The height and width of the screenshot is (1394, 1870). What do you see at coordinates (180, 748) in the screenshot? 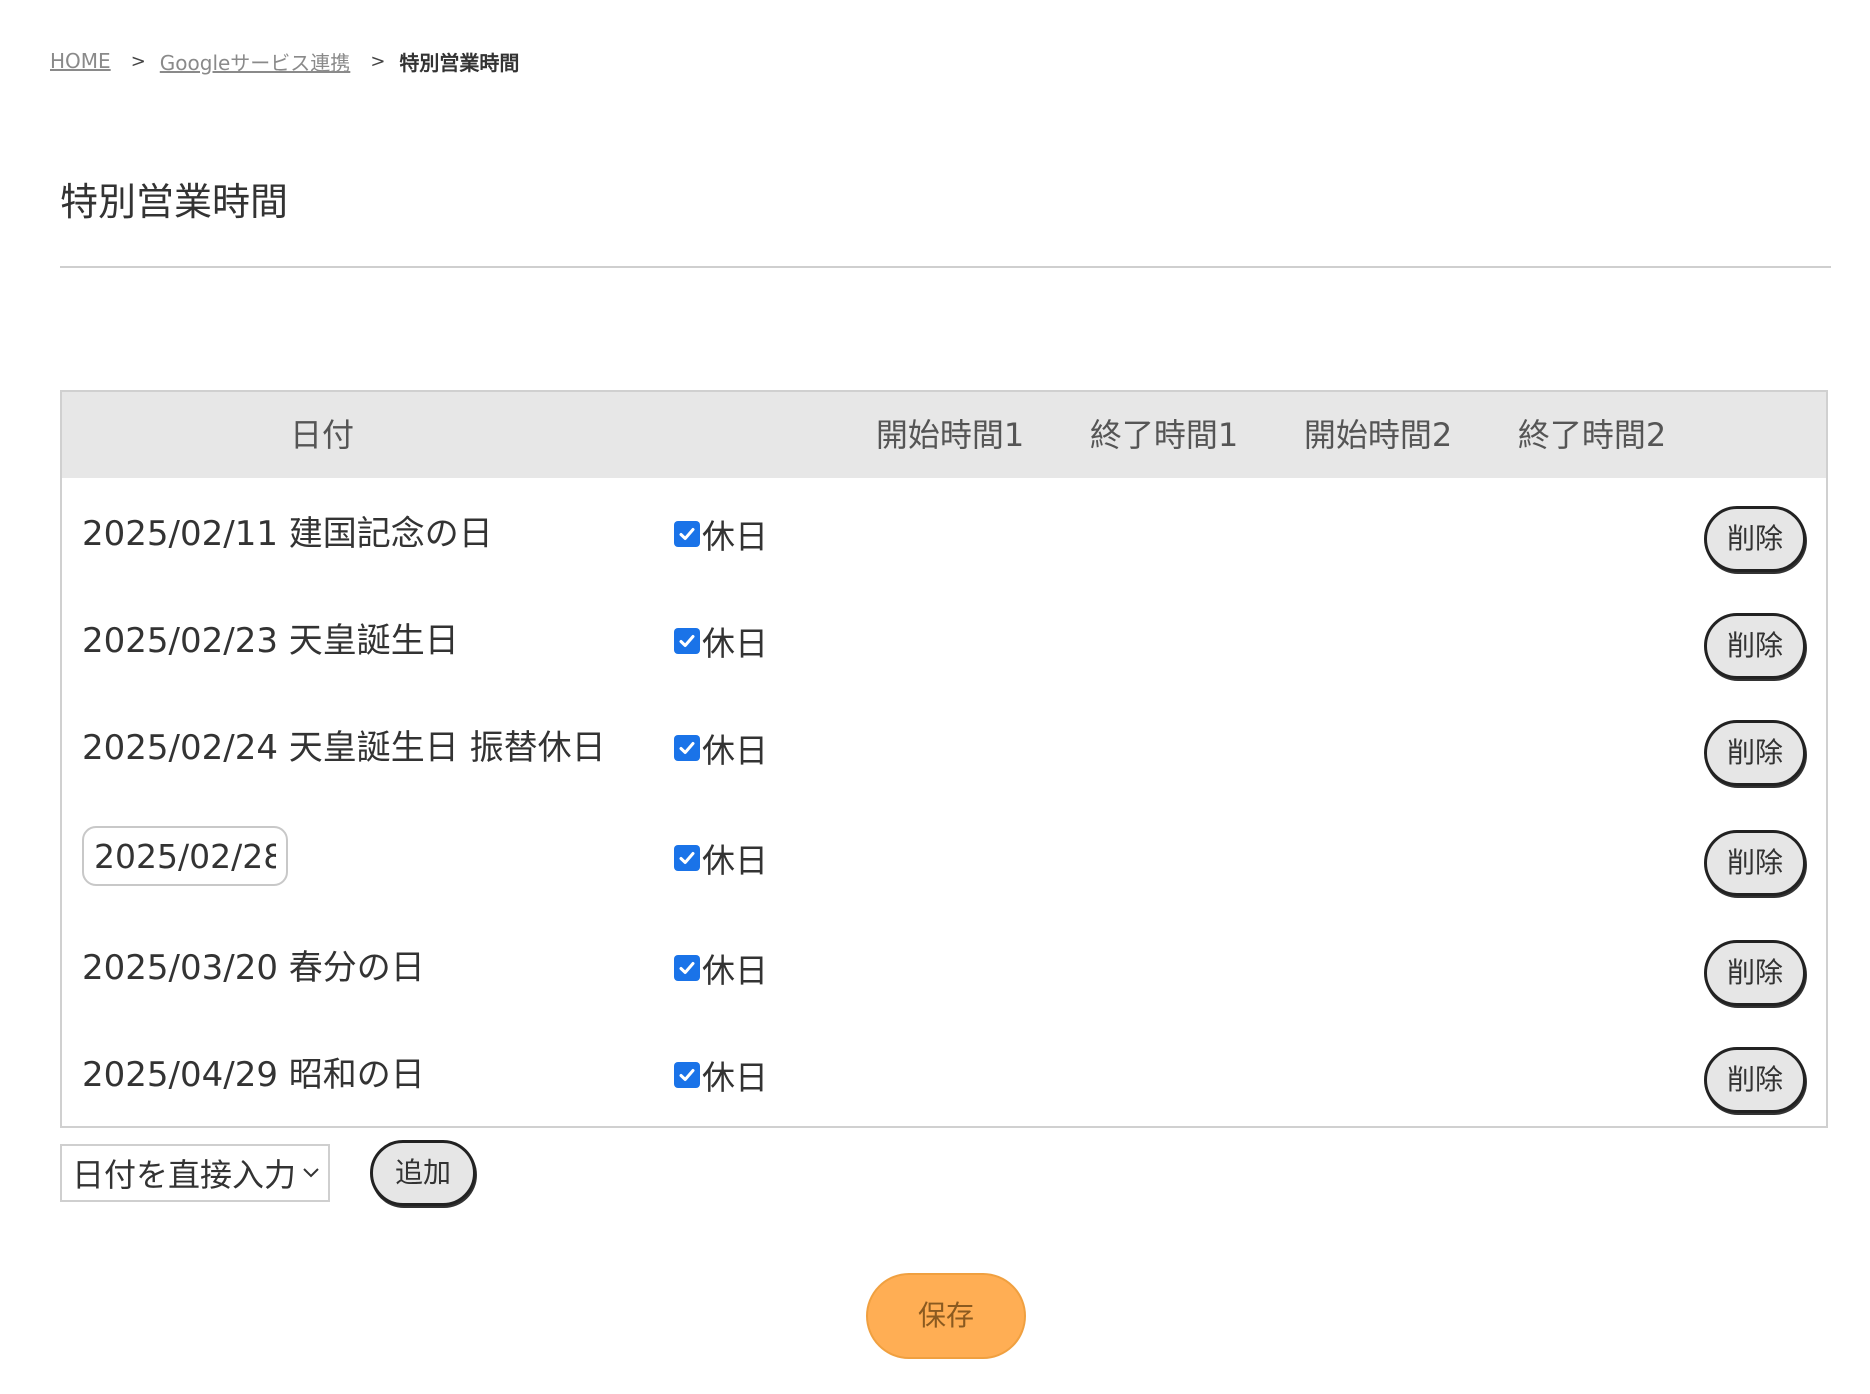
I see `row-date: 2025/02/24` at bounding box center [180, 748].